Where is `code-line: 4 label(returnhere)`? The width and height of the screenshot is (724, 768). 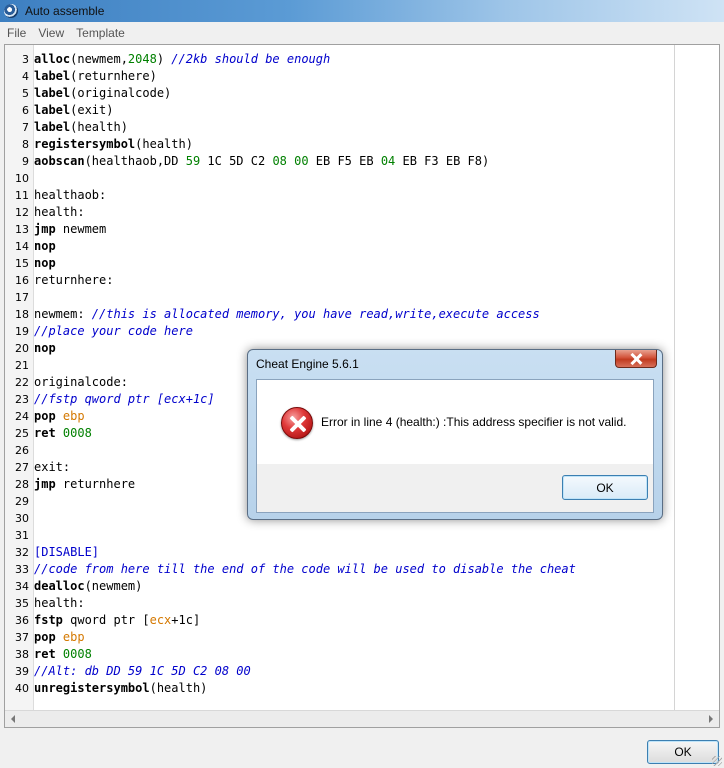
code-line: 4 label(returnhere) is located at coordinates (339, 76).